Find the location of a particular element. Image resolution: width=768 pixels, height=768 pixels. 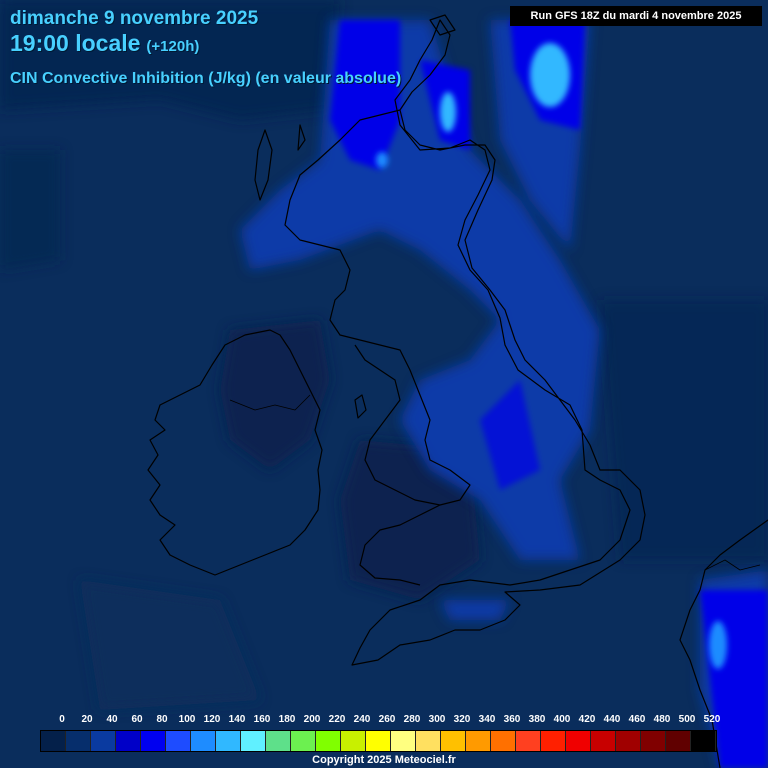

forecast-time-line: 19:00 locale (+120h) is located at coordinates (104, 43).